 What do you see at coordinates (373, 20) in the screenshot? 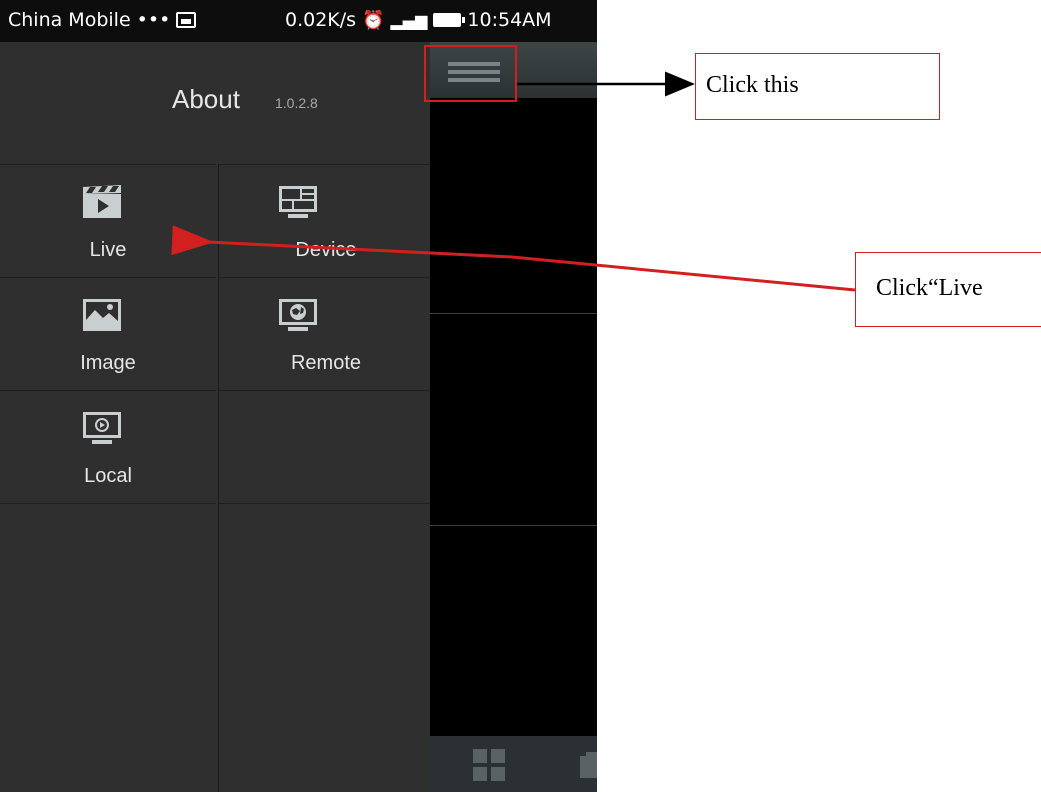
I see `alarm-icon: ⏰` at bounding box center [373, 20].